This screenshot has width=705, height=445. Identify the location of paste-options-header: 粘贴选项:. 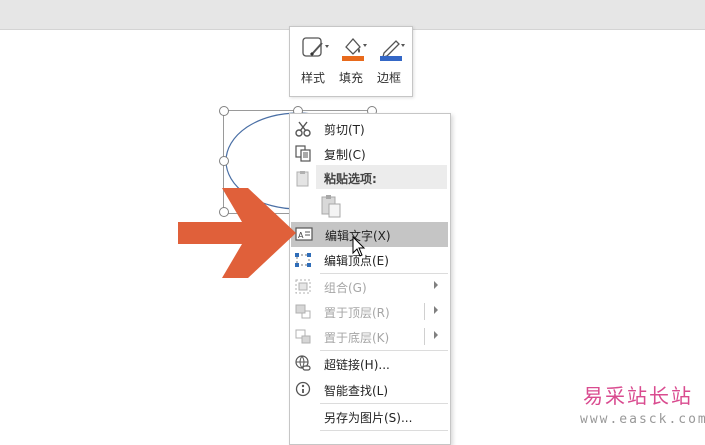
(381, 177).